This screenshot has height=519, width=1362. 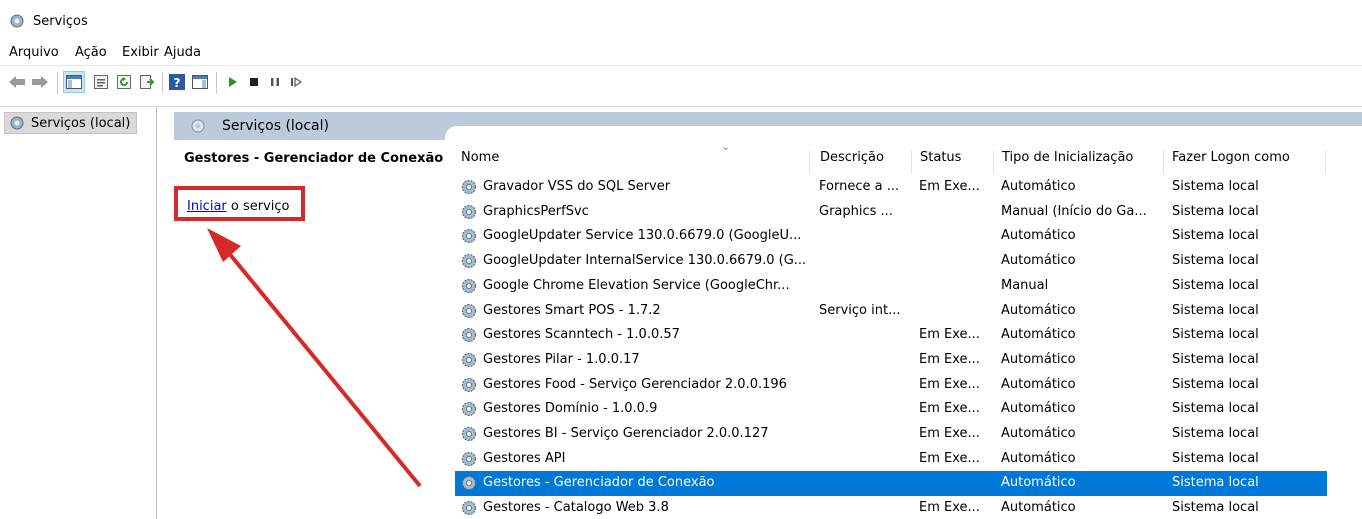 What do you see at coordinates (177, 82) in the screenshot?
I see `help-icon: ?` at bounding box center [177, 82].